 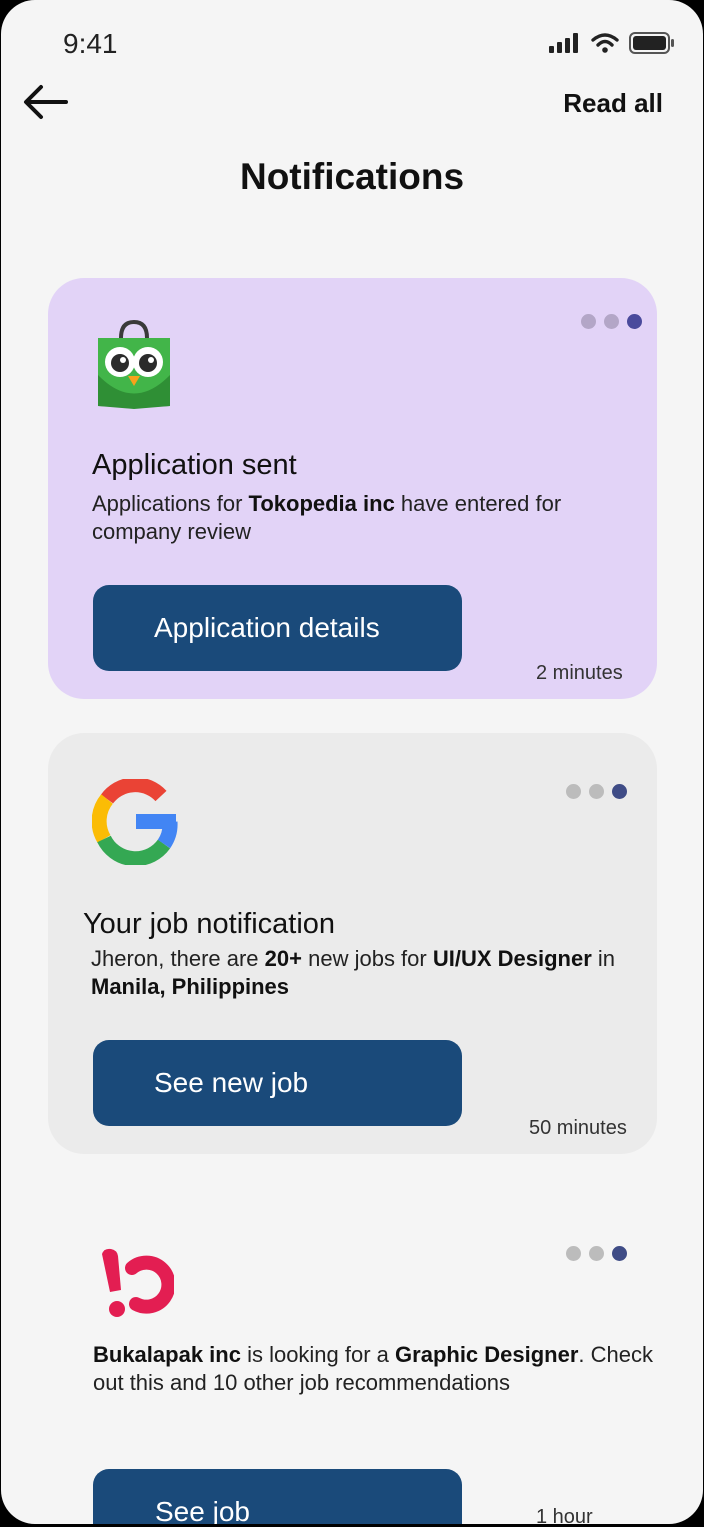 I want to click on company-name: Tokopedia inc, so click(x=321, y=503).